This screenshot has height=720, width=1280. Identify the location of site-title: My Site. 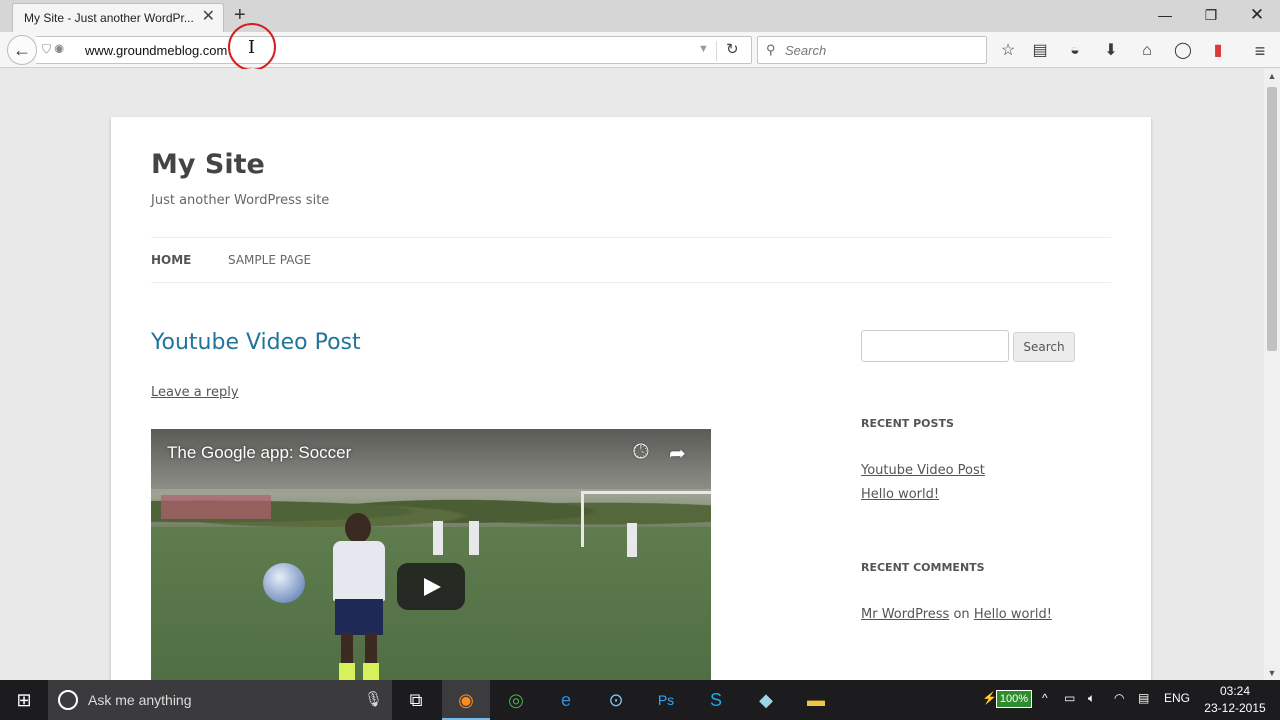
(208, 164).